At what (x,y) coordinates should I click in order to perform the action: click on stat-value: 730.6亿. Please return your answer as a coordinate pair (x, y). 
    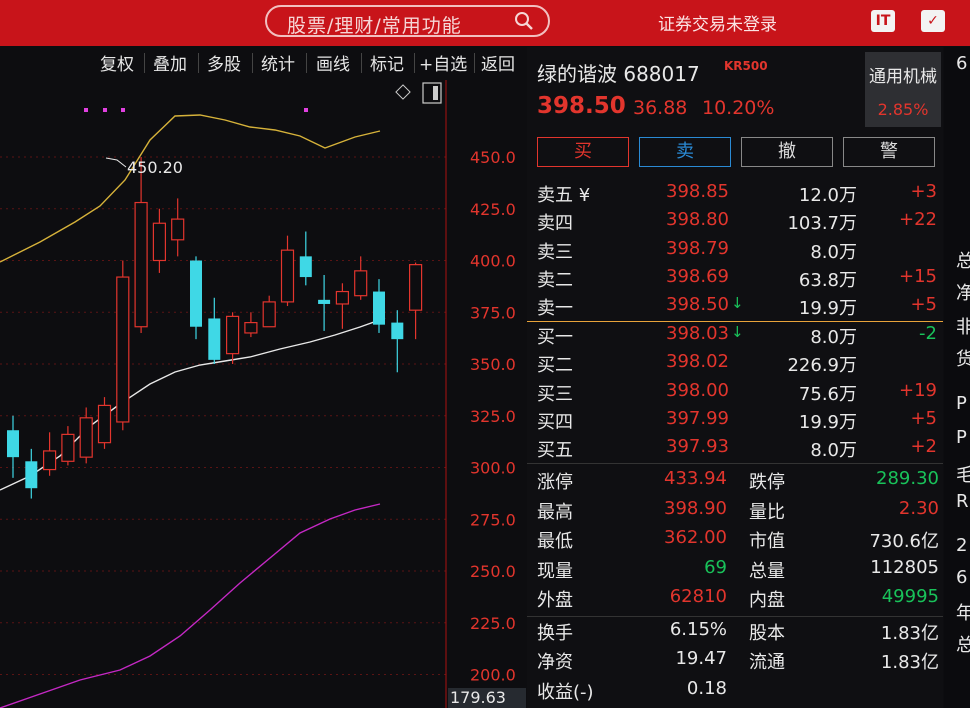
    Looking at the image, I should click on (904, 541).